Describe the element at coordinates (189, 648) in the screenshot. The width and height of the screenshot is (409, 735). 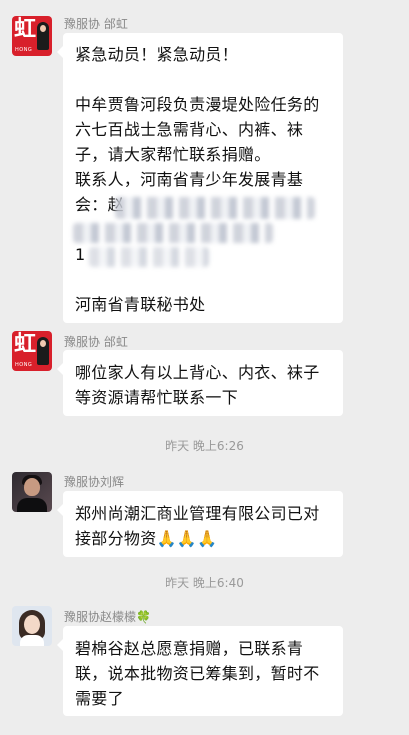
I see `message-line: 碧棉谷赵总愿意捐赠，已联系青` at that location.